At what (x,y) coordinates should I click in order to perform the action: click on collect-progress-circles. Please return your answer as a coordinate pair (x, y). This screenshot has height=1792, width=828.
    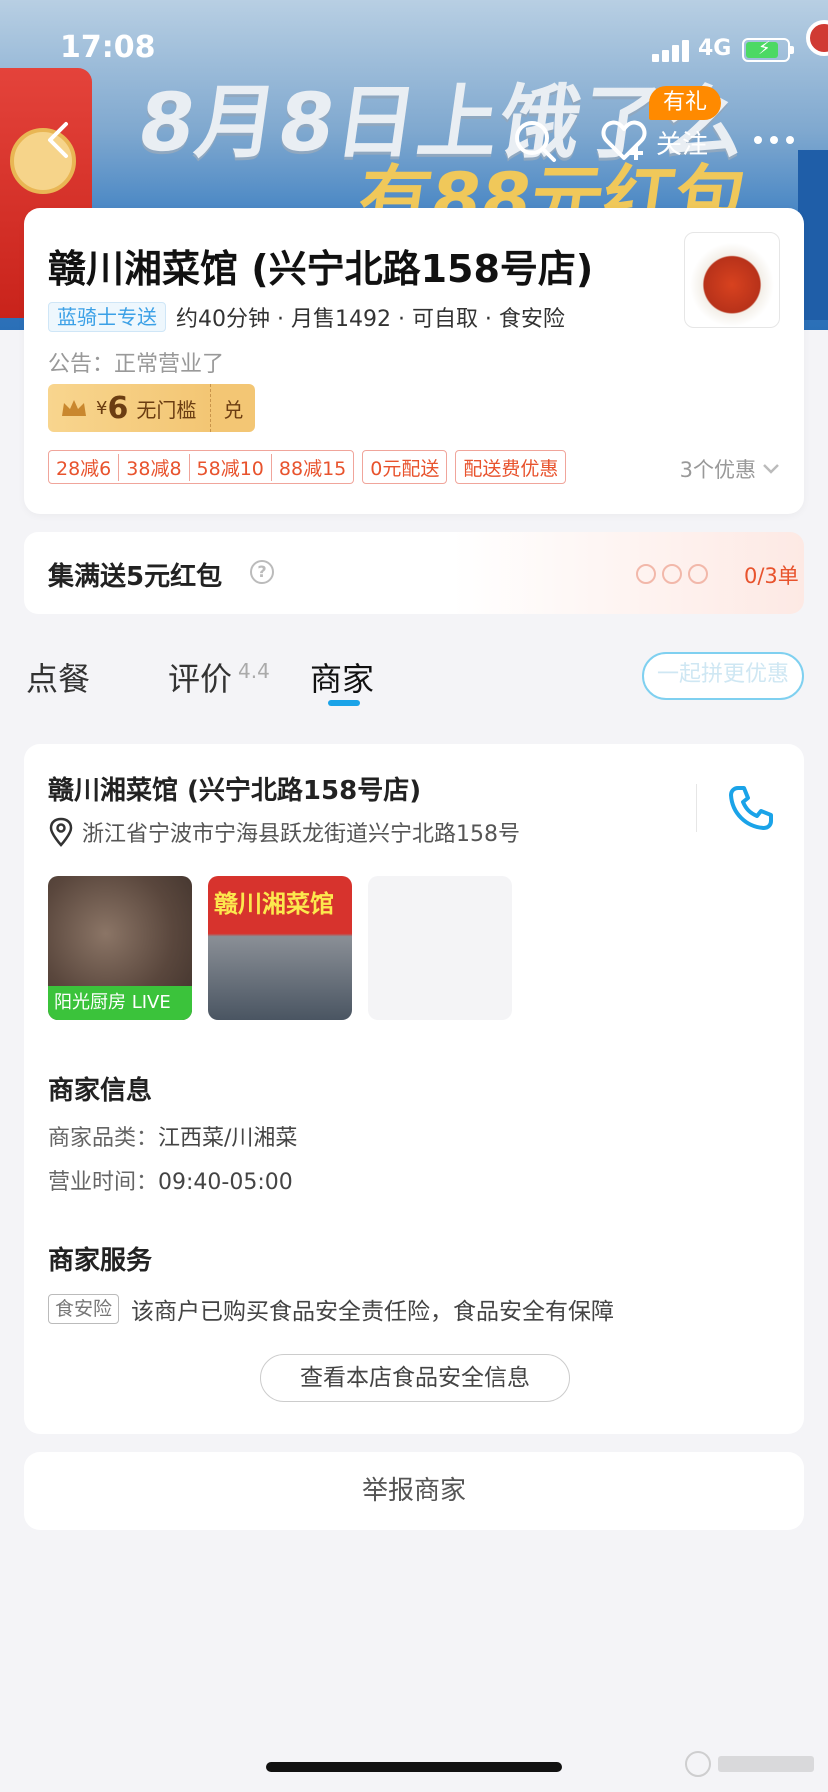
    Looking at the image, I should click on (675, 574).